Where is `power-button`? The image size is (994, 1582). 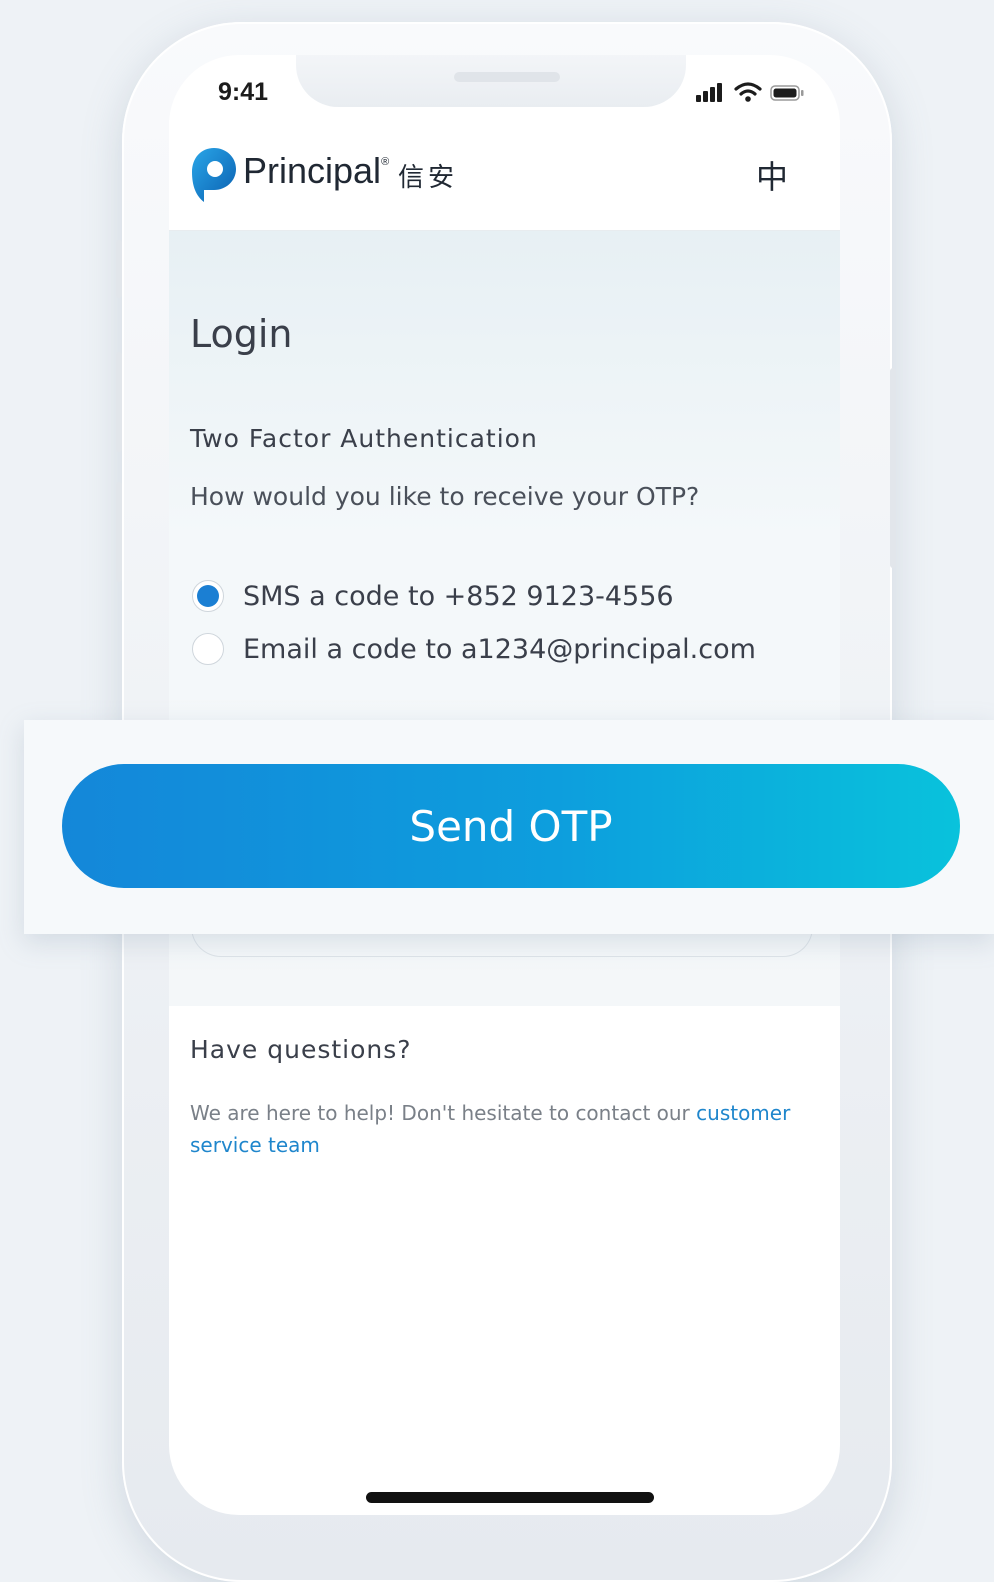 power-button is located at coordinates (893, 468).